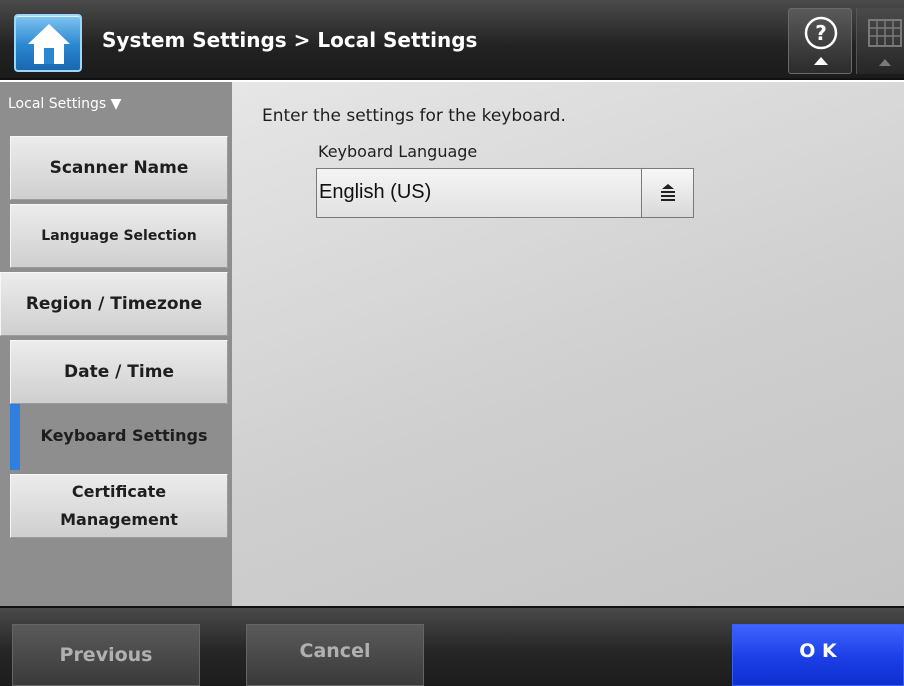 Image resolution: width=904 pixels, height=686 pixels. I want to click on keyboard-icon, so click(885, 42).